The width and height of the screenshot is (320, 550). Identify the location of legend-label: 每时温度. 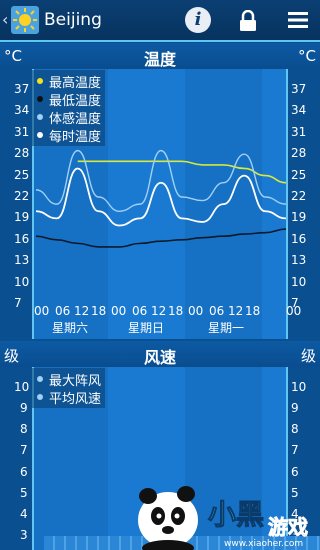
(75, 137).